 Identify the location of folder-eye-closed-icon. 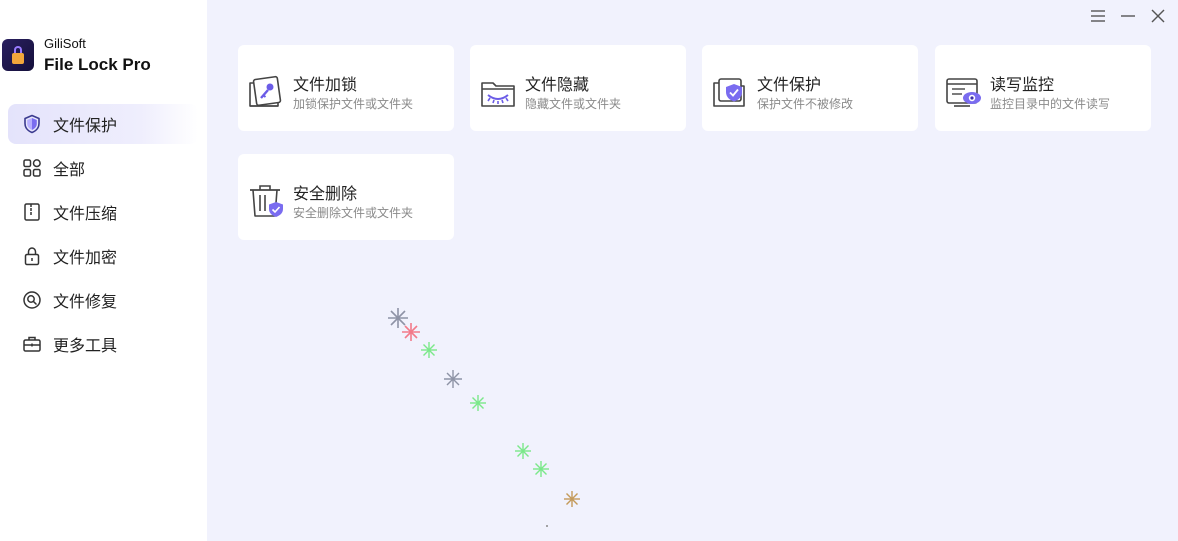
(499, 92).